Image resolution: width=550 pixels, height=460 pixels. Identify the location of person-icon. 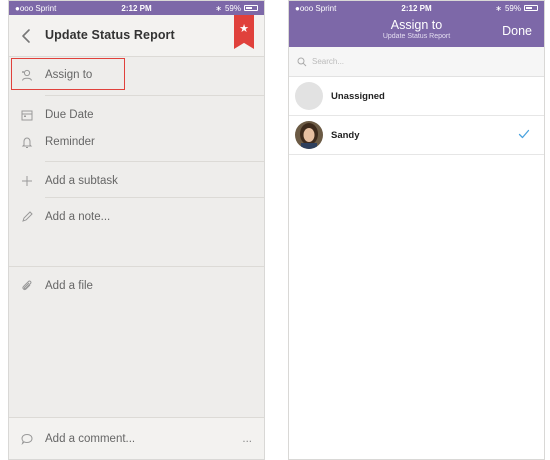
(27, 75).